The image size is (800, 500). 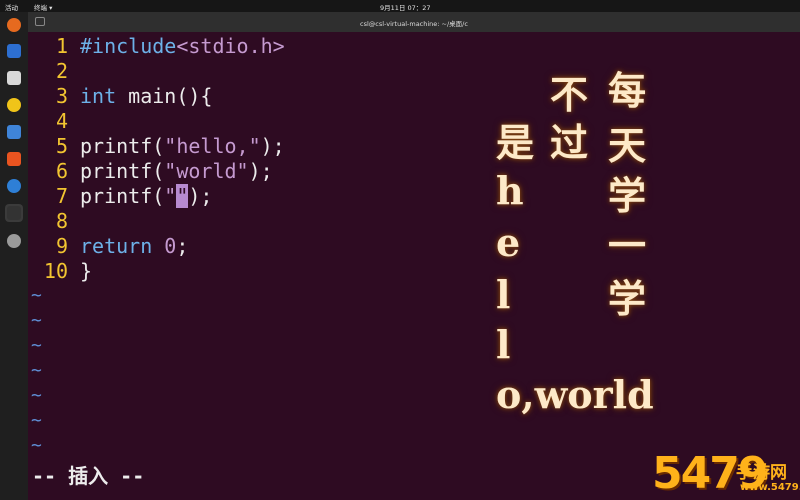 I want to click on code-line: 5 printf("hello,");, so click(x=156, y=146).